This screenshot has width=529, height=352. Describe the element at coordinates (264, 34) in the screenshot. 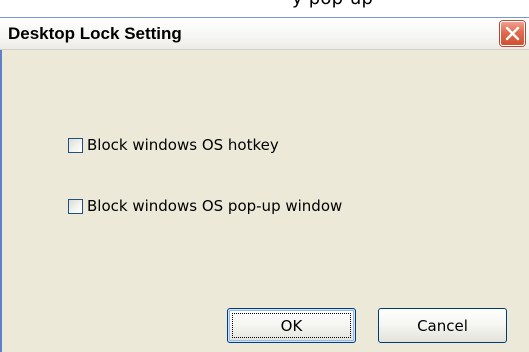

I see `title-bar: Desktop Lock Setting` at that location.